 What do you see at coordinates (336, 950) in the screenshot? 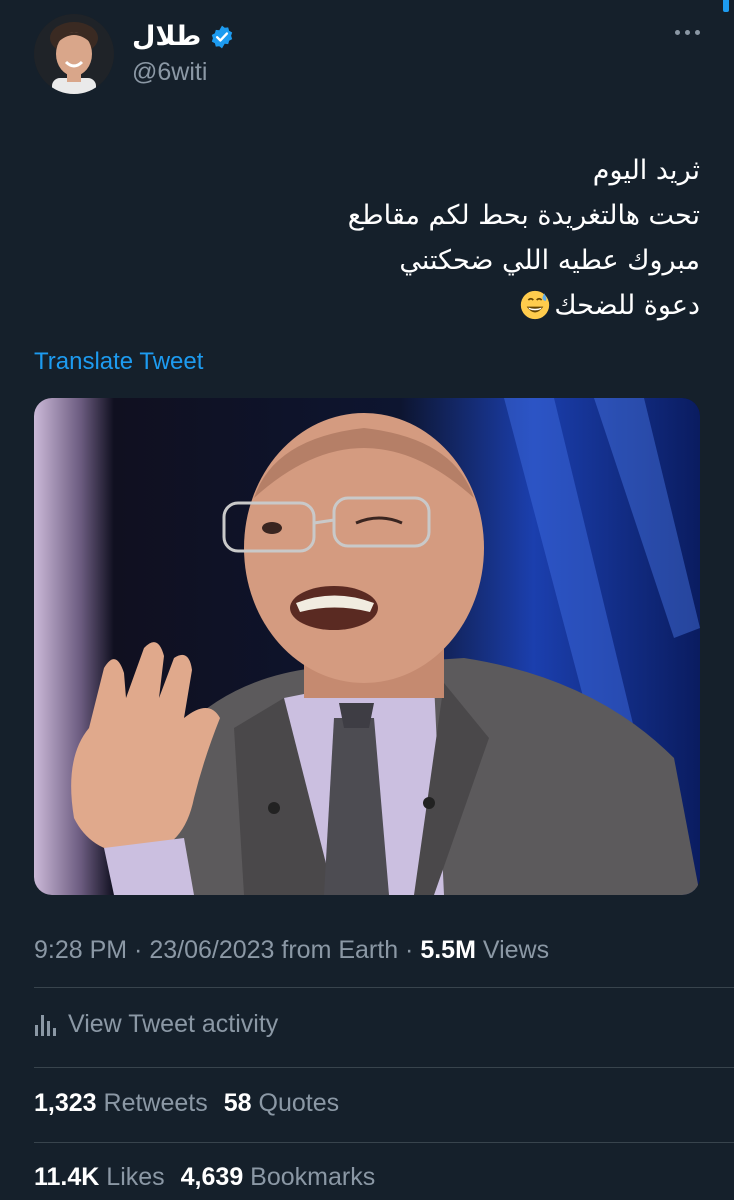
I see `tweet-source: from Earth` at bounding box center [336, 950].